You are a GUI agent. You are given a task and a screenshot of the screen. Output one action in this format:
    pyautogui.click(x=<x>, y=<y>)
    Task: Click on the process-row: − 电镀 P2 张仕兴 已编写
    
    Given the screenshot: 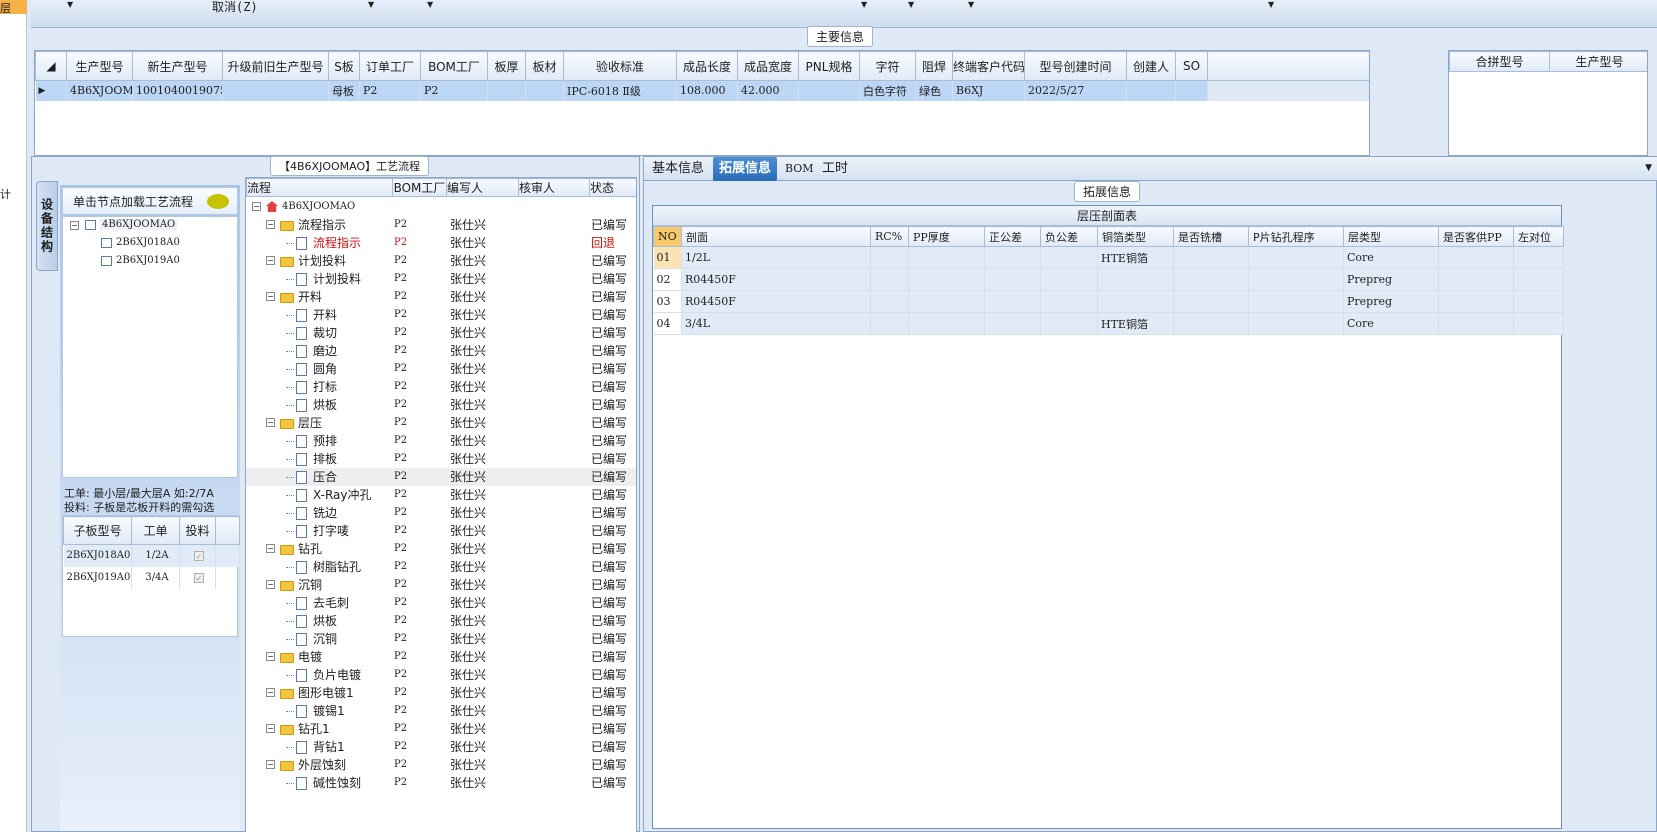 What is the action you would take?
    pyautogui.click(x=441, y=657)
    